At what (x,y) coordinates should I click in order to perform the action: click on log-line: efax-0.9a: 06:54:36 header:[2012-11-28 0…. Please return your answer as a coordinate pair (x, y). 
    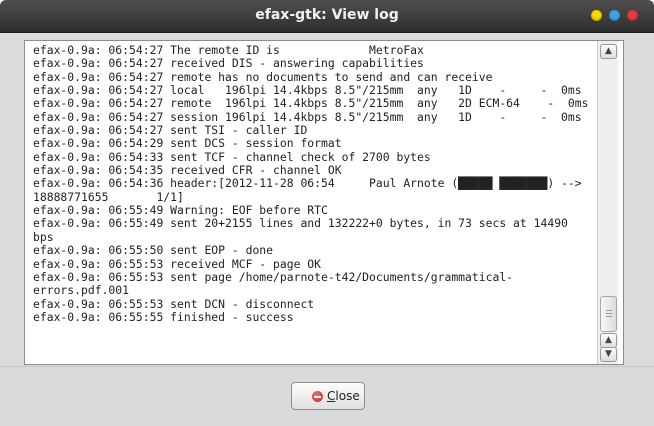
    Looking at the image, I should click on (307, 183).